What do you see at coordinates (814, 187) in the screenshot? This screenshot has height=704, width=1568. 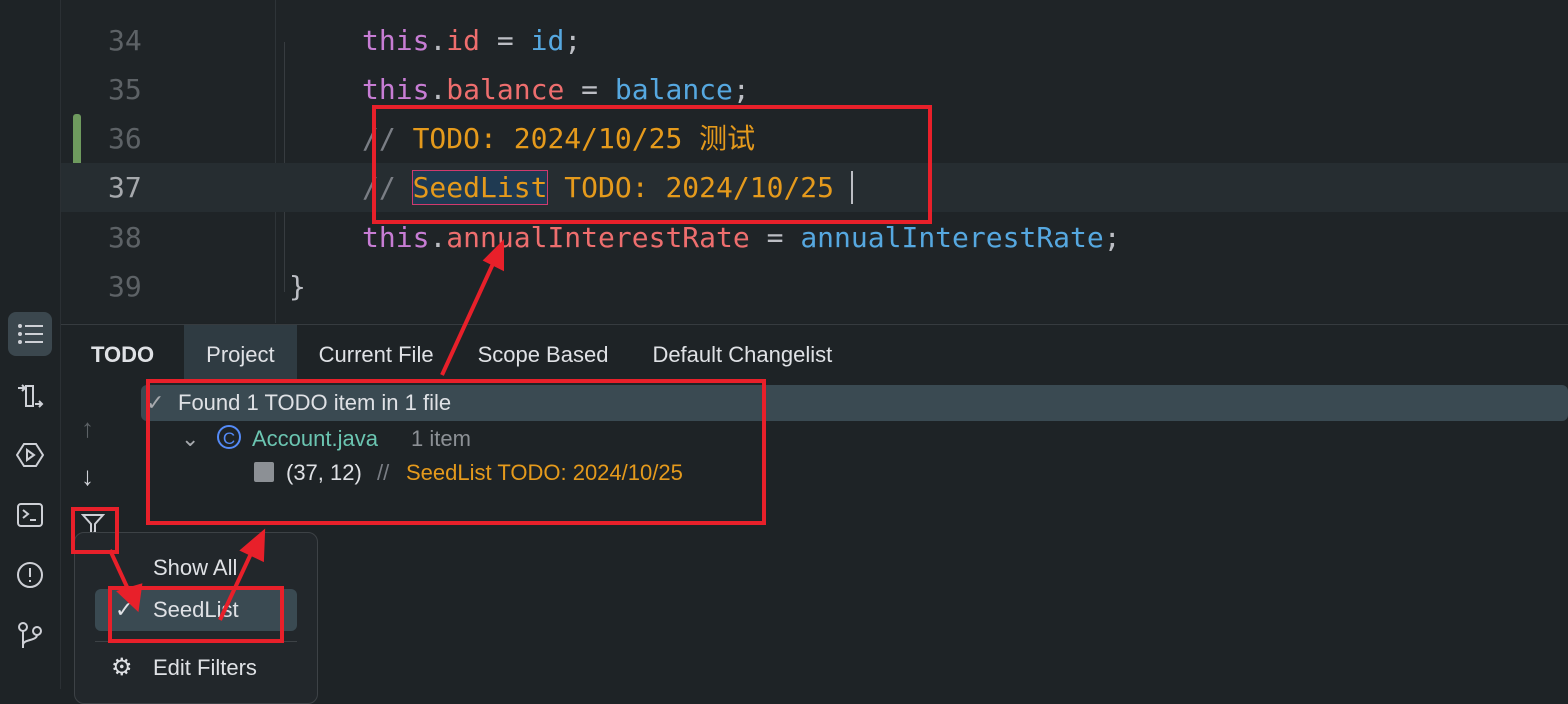 I see `code-line-current: 37// SeedList TODO: 2024/10/25` at bounding box center [814, 187].